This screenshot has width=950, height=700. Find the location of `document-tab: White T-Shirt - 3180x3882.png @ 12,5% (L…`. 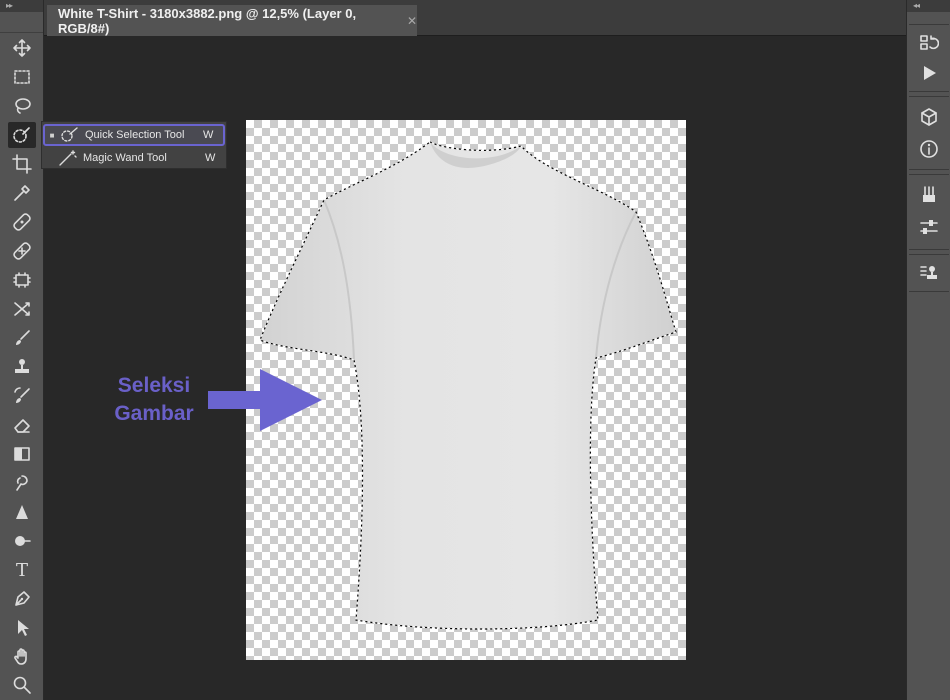

document-tab: White T-Shirt - 3180x3882.png @ 12,5% (L… is located at coordinates (232, 20).